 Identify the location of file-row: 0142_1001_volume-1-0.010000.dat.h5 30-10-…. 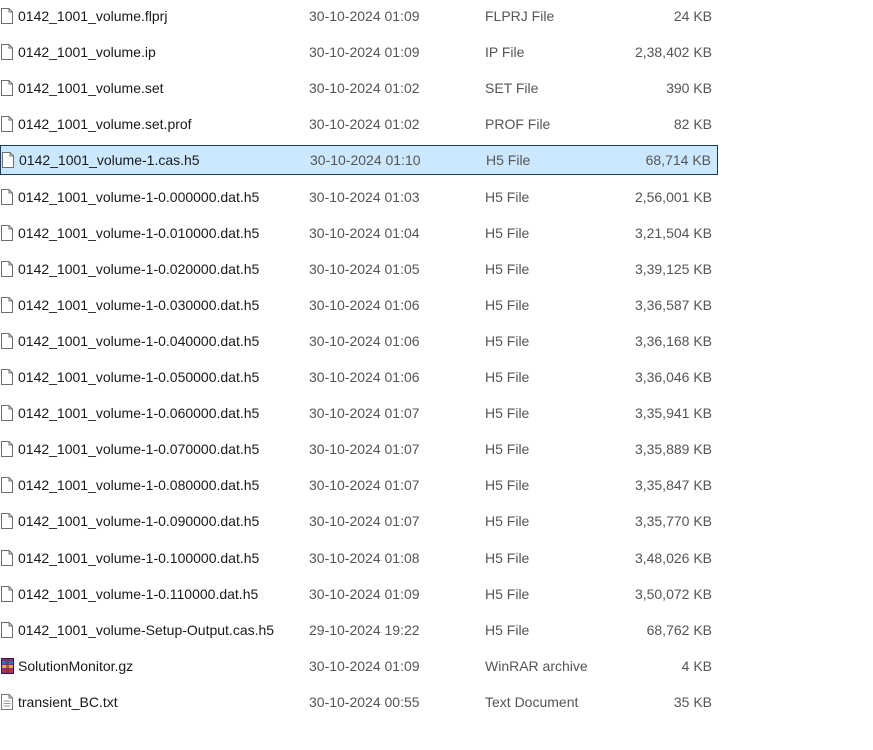
(359, 233).